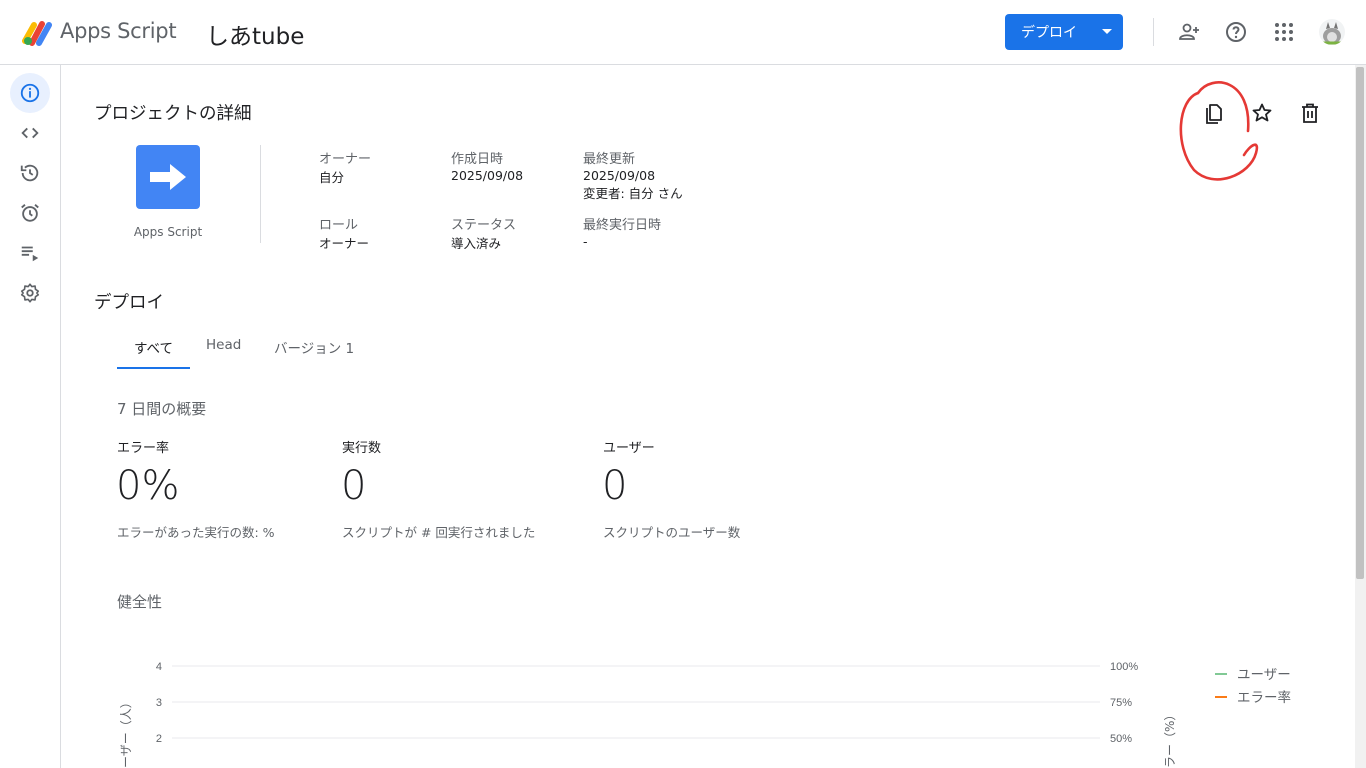  What do you see at coordinates (1049, 33) in the screenshot?
I see `deploy-button-label: デプロイ` at bounding box center [1049, 33].